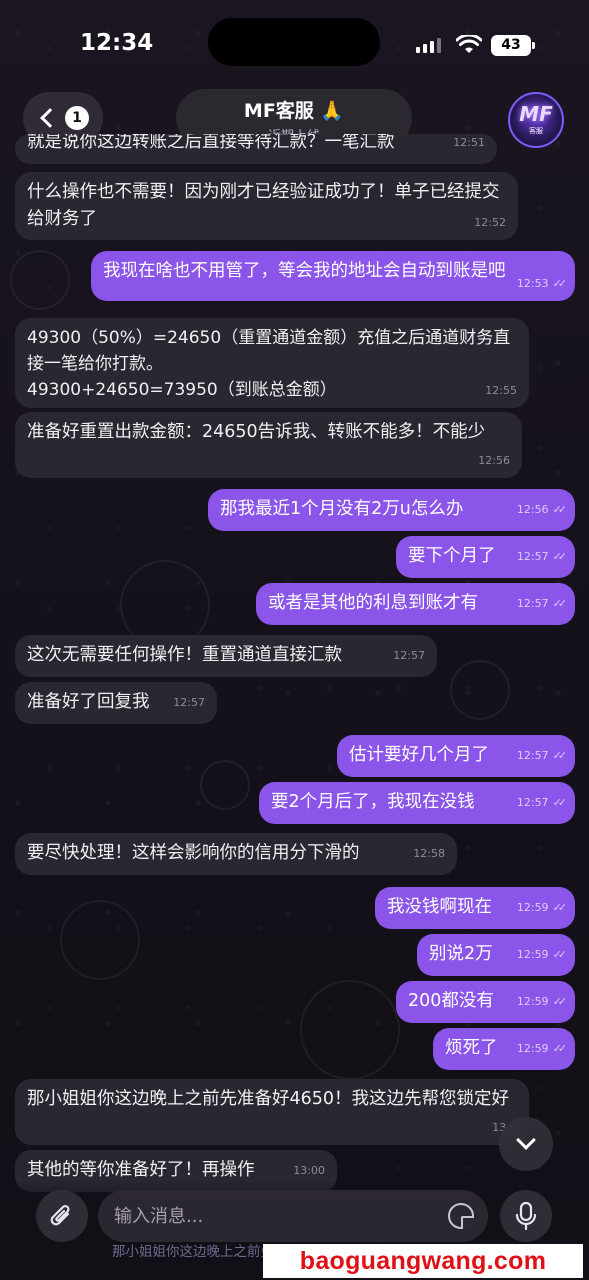  What do you see at coordinates (342, 509) in the screenshot?
I see `message-text: 那我最近1个月没有2万u怎么办` at bounding box center [342, 509].